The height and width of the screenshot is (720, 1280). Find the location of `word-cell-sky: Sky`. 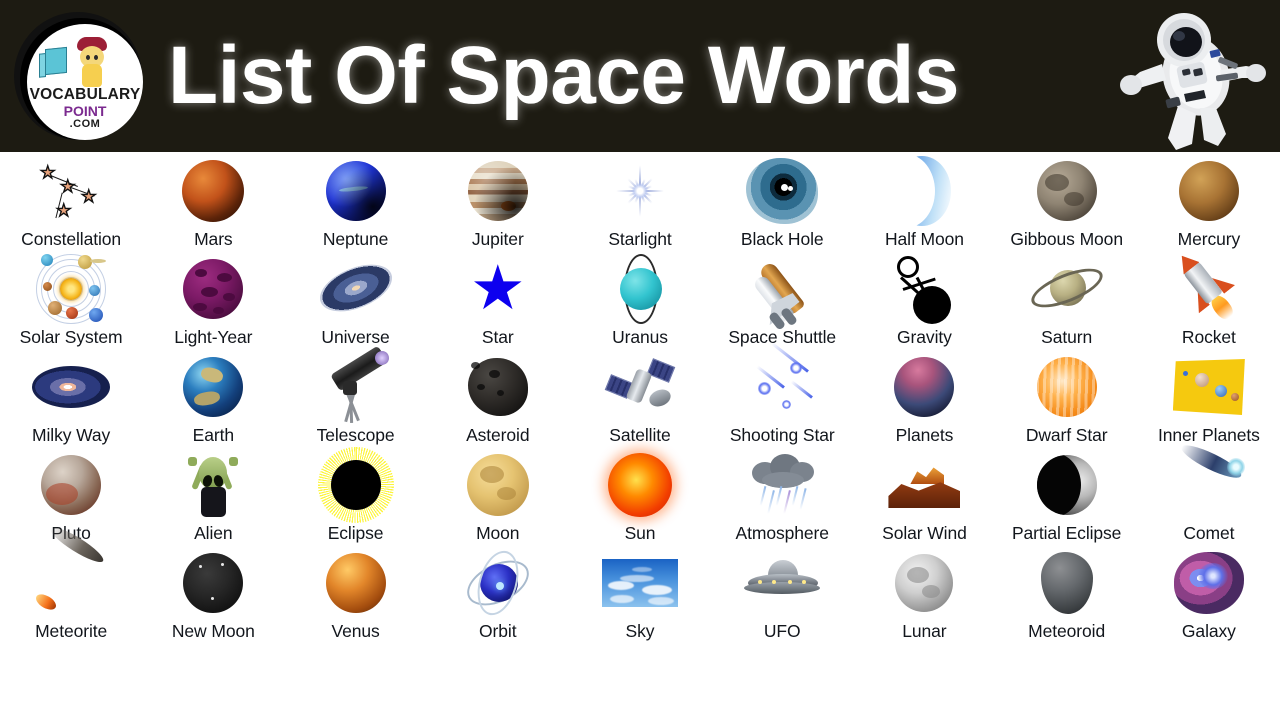

word-cell-sky: Sky is located at coordinates (640, 595).